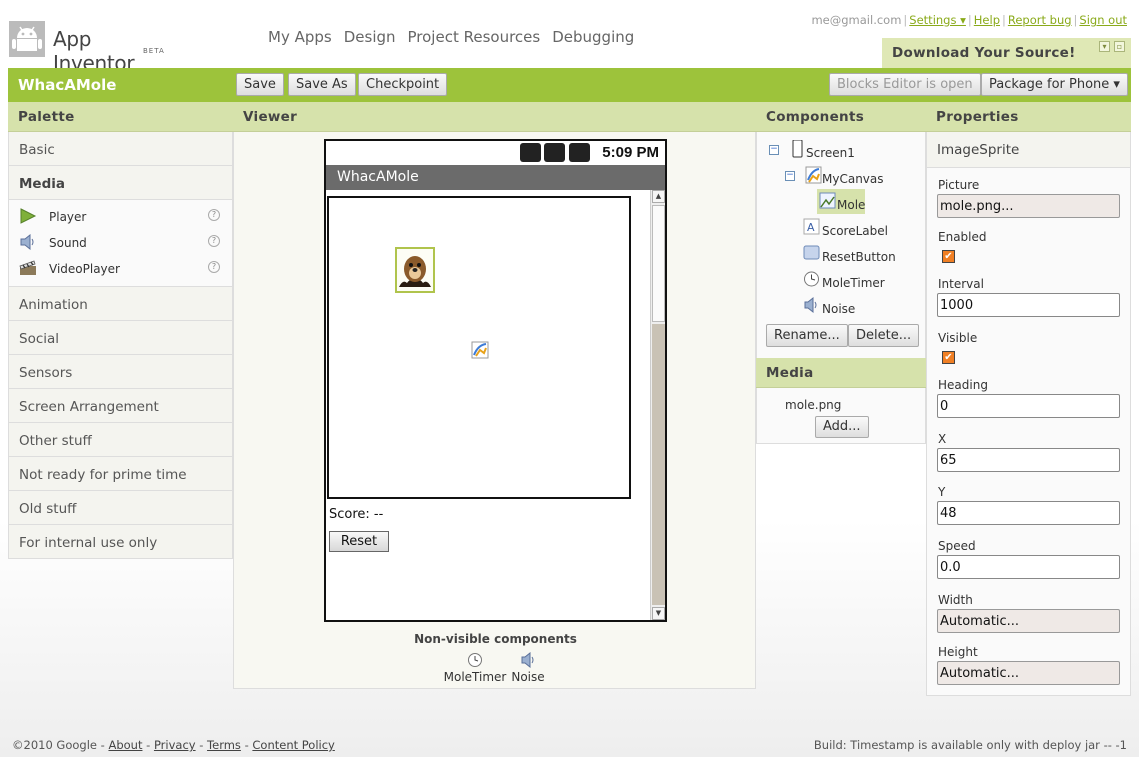  Describe the element at coordinates (959, 185) in the screenshot. I see `picture-label: Picture` at that location.